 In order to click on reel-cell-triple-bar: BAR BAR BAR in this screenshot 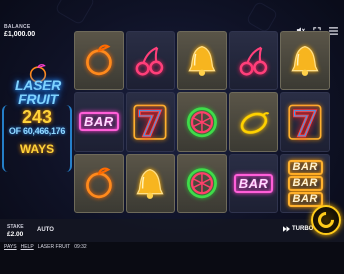, I will do `click(305, 183)`.